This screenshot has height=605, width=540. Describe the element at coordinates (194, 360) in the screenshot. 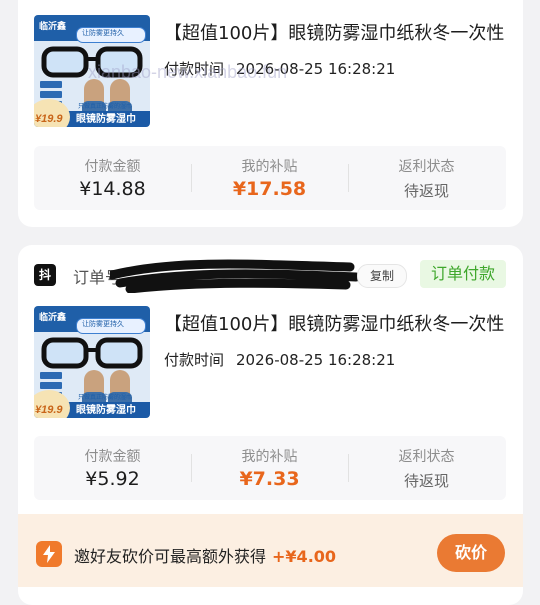

I see `pay-time-label: 付款时间` at that location.